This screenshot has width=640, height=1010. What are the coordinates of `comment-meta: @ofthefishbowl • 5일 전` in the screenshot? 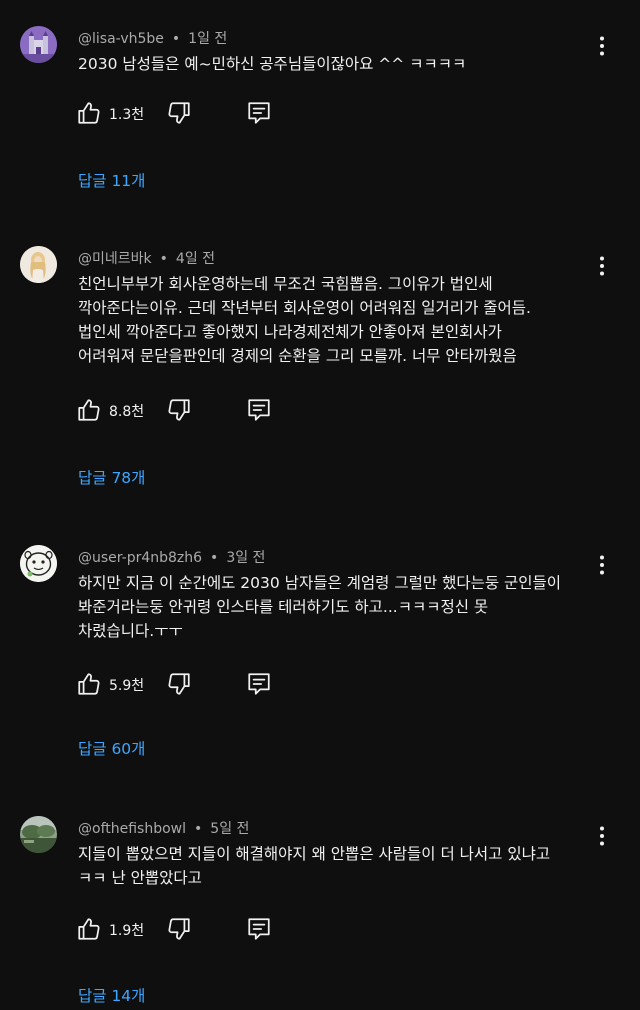 It's located at (163, 828).